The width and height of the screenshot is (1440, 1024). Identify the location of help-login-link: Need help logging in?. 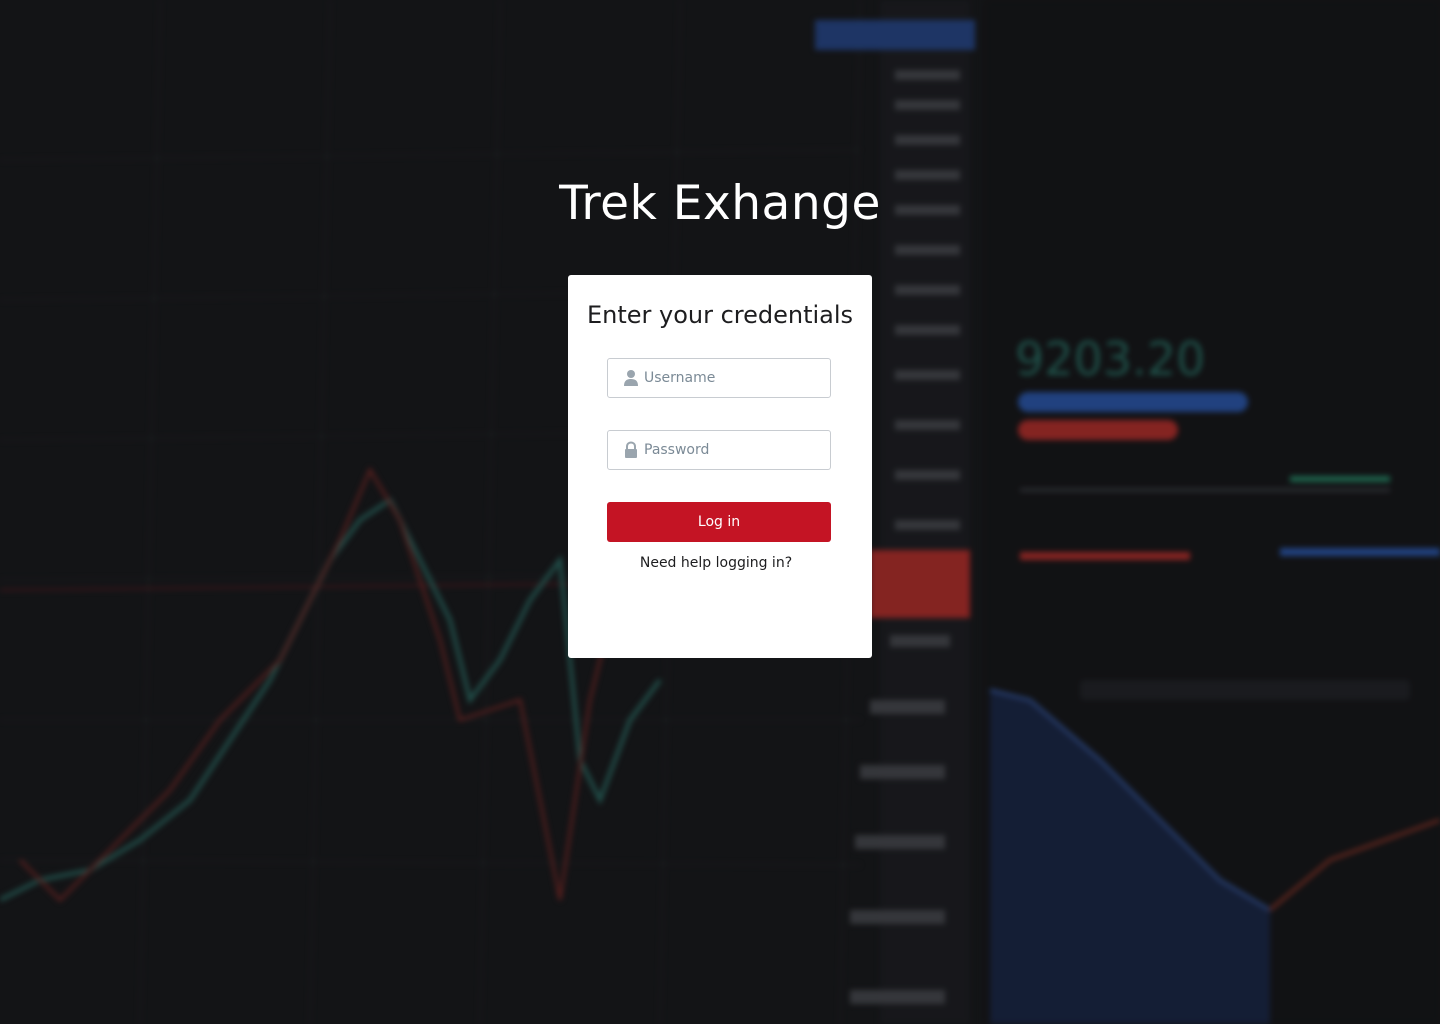
(716, 563).